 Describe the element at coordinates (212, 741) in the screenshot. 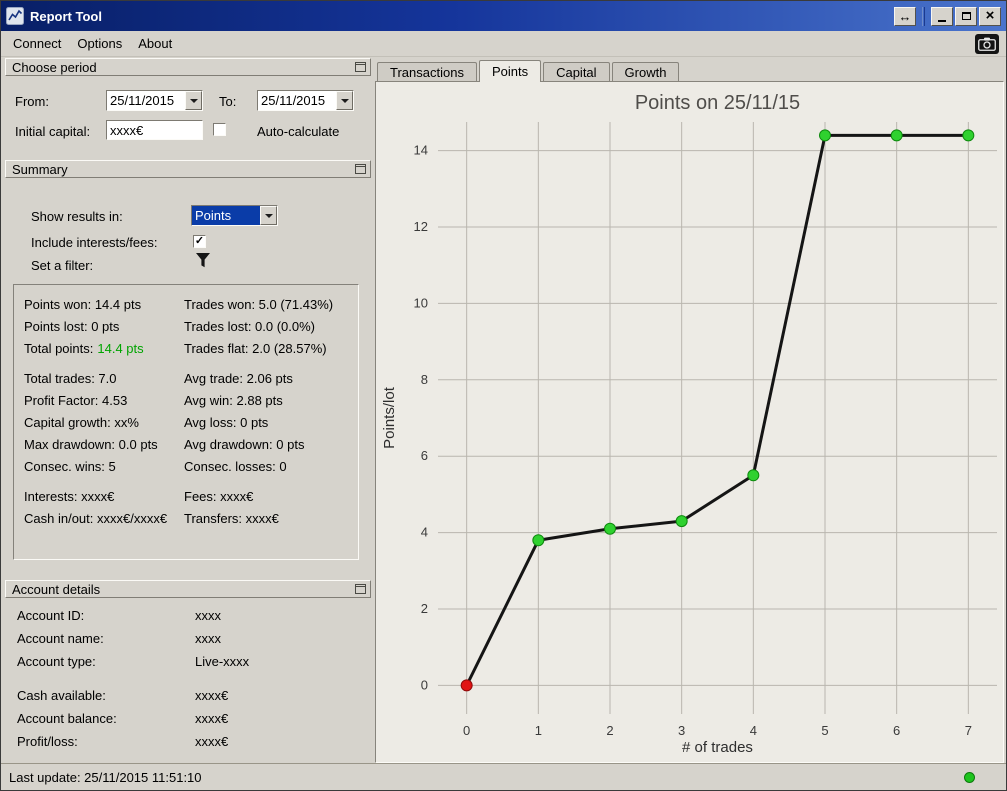

I see `profit-loss-value: xxxx€` at that location.